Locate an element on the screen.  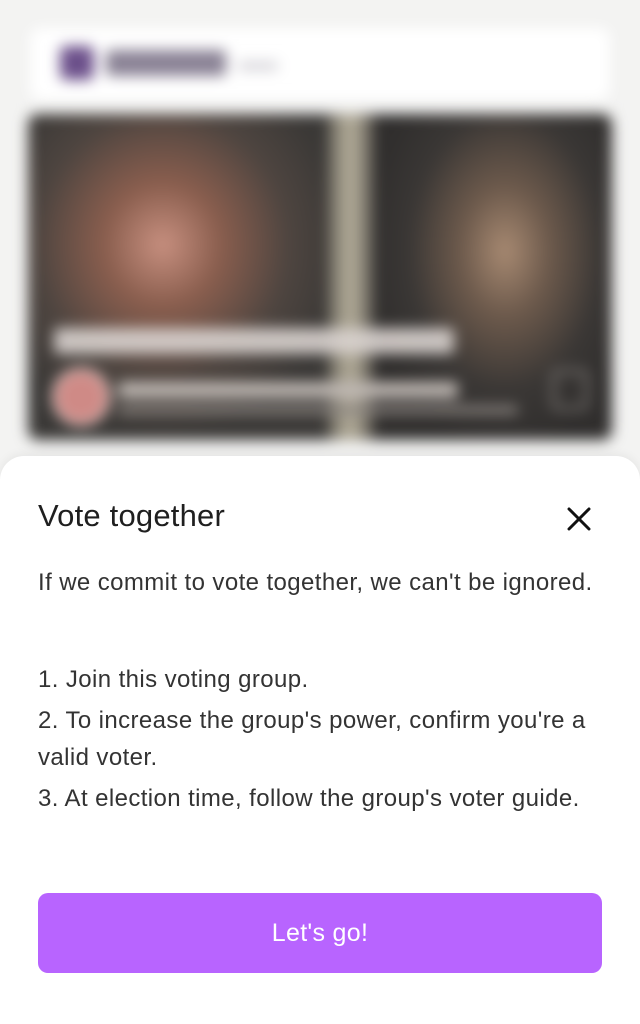
app-header is located at coordinates (320, 64).